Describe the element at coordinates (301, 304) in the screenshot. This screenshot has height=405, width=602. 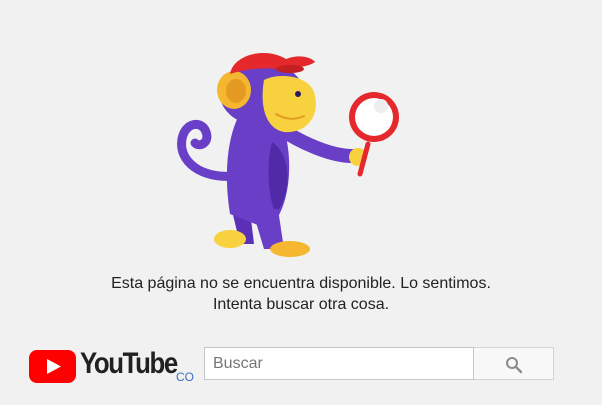
I see `error-message-line-2: Intenta buscar otra cosa.` at that location.